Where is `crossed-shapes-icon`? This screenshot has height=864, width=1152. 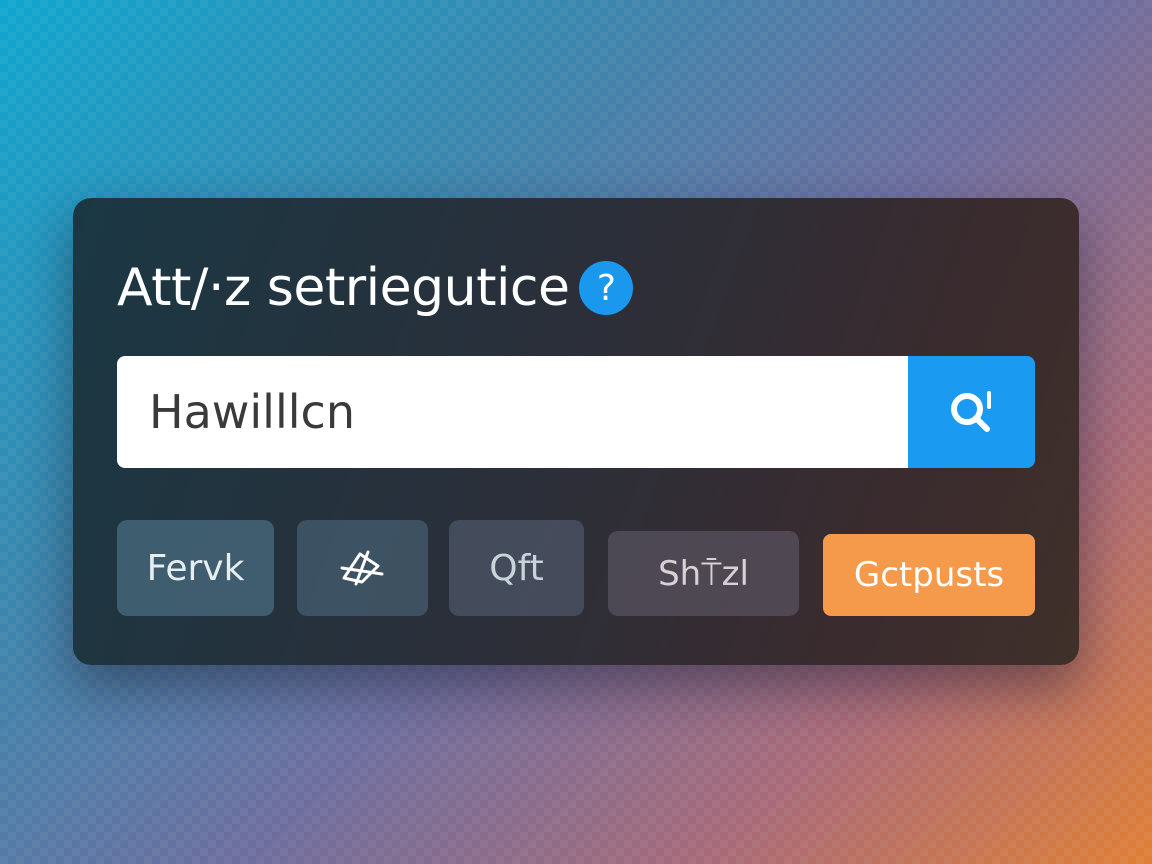 crossed-shapes-icon is located at coordinates (361, 568).